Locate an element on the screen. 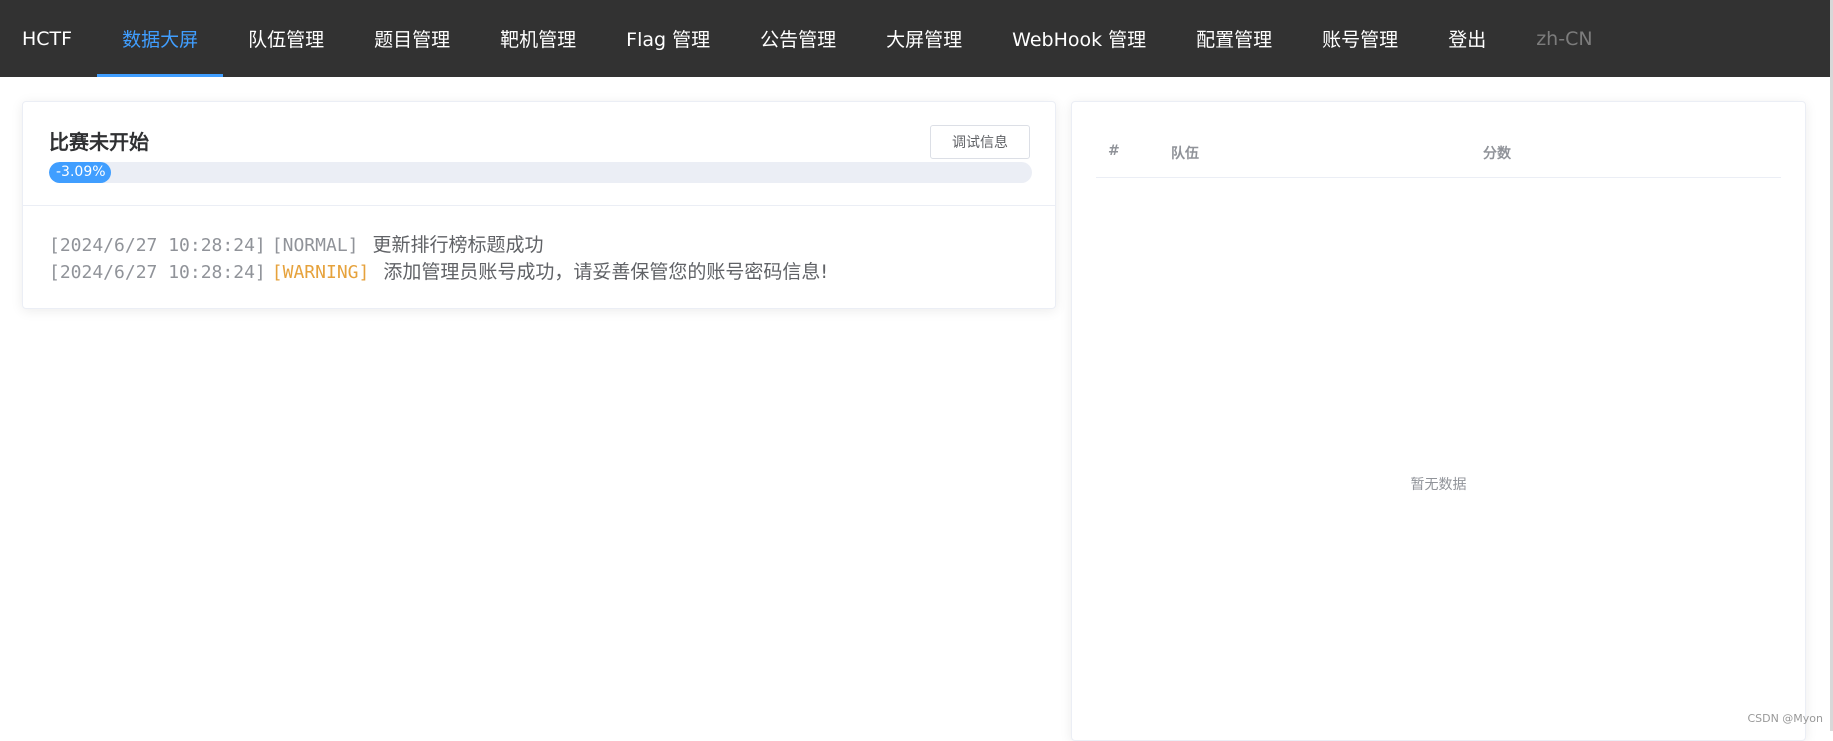  brand-logo: HCTF is located at coordinates (48, 38).